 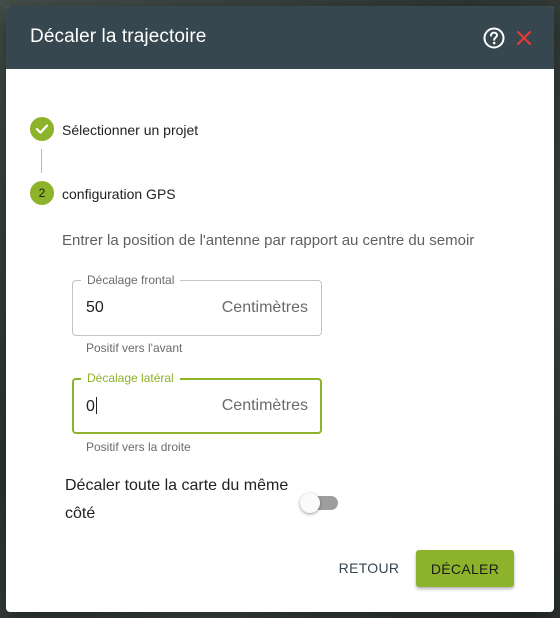 What do you see at coordinates (42, 129) in the screenshot?
I see `step-completed-check-icon` at bounding box center [42, 129].